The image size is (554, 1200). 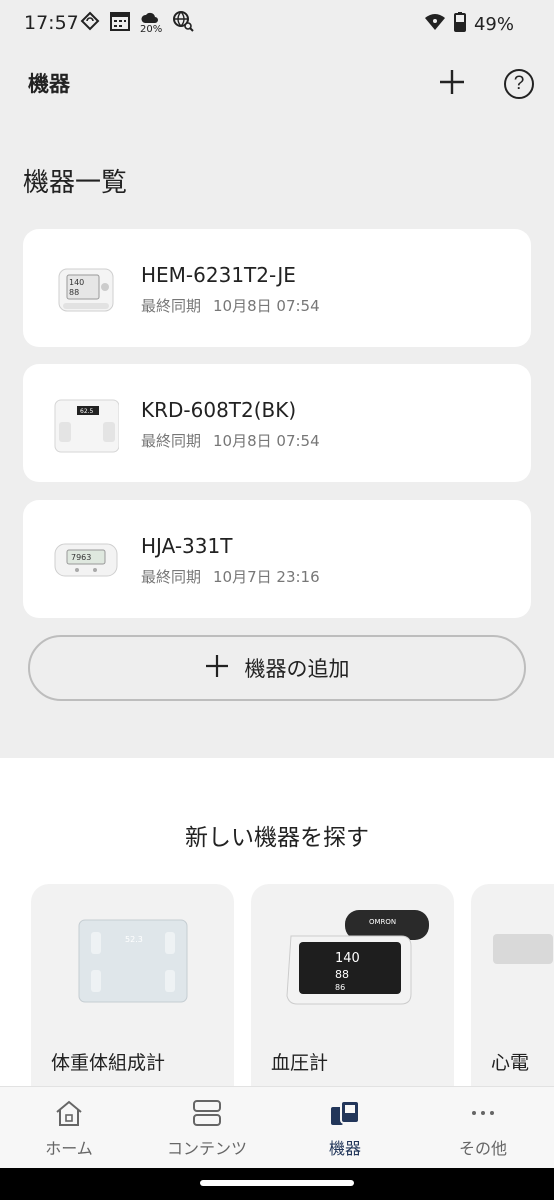 I want to click on svg-text: 86, so click(x=340, y=987).